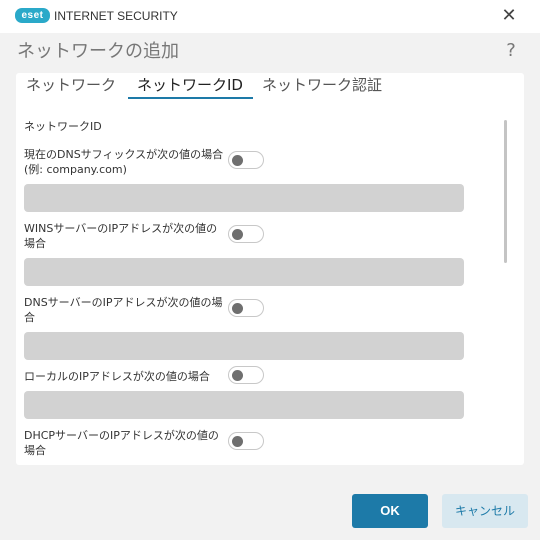 Image resolution: width=540 pixels, height=540 pixels. What do you see at coordinates (246, 375) in the screenshot?
I see `local-ip-toggle` at bounding box center [246, 375].